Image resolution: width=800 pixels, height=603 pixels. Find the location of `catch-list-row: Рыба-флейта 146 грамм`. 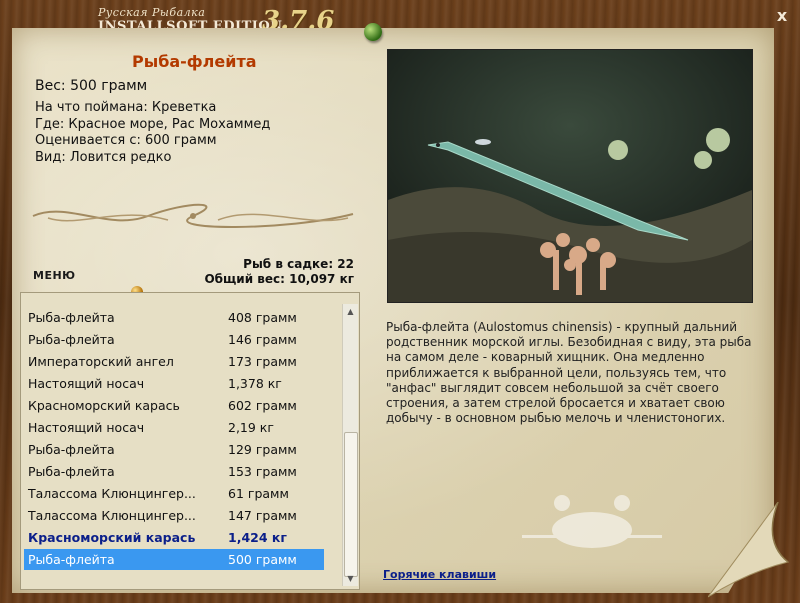

catch-list-row: Рыба-флейта 146 грамм is located at coordinates (174, 339).